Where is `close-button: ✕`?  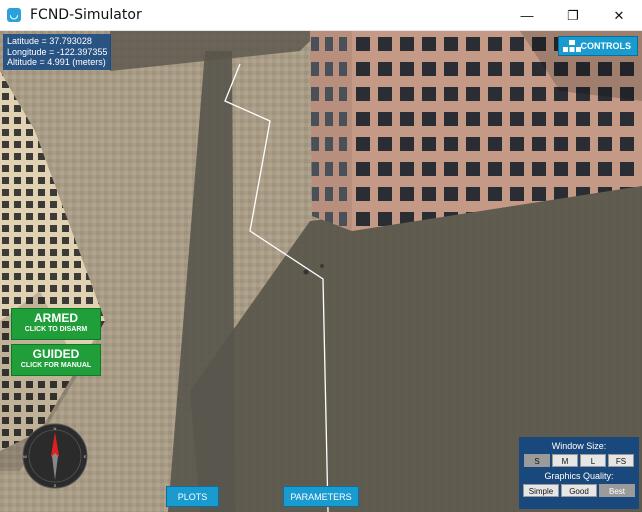
close-button: ✕ is located at coordinates (619, 15).